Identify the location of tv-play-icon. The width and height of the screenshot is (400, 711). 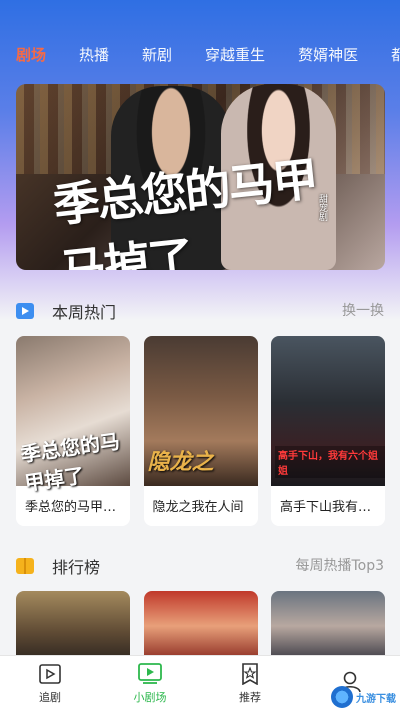
(150, 673).